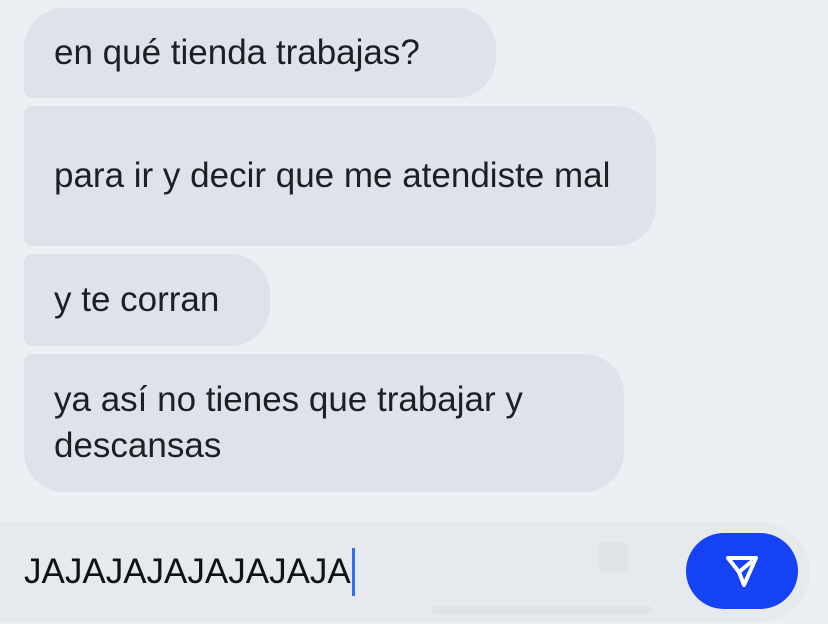  I want to click on text-caret, so click(353, 572).